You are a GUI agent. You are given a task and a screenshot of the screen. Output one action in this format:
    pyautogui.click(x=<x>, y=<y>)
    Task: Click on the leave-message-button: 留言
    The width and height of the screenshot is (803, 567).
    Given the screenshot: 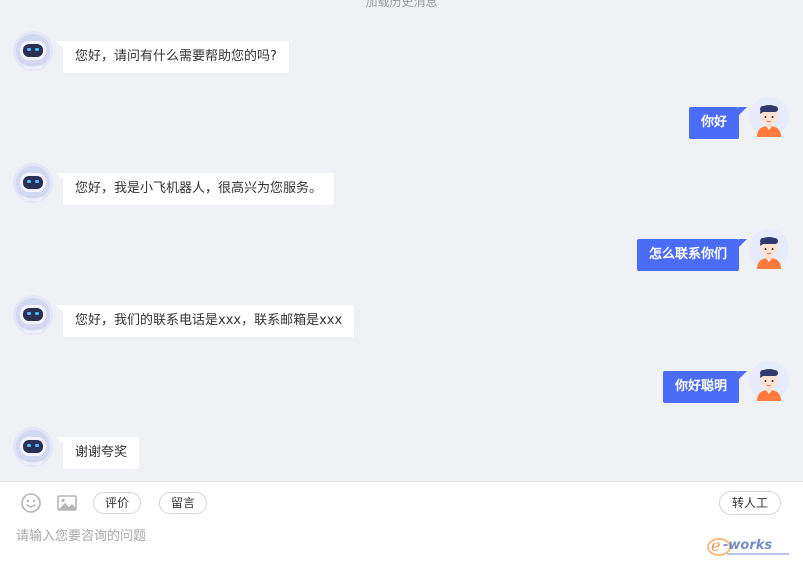 What is the action you would take?
    pyautogui.click(x=183, y=503)
    